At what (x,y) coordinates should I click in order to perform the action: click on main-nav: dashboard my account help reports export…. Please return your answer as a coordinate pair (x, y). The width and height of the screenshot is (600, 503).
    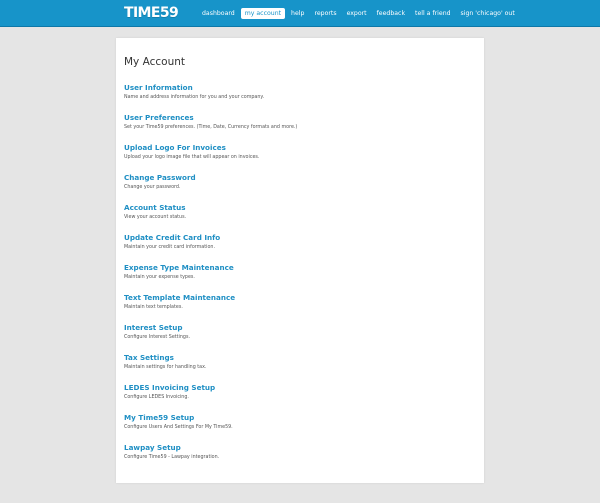
    Looking at the image, I should click on (359, 13).